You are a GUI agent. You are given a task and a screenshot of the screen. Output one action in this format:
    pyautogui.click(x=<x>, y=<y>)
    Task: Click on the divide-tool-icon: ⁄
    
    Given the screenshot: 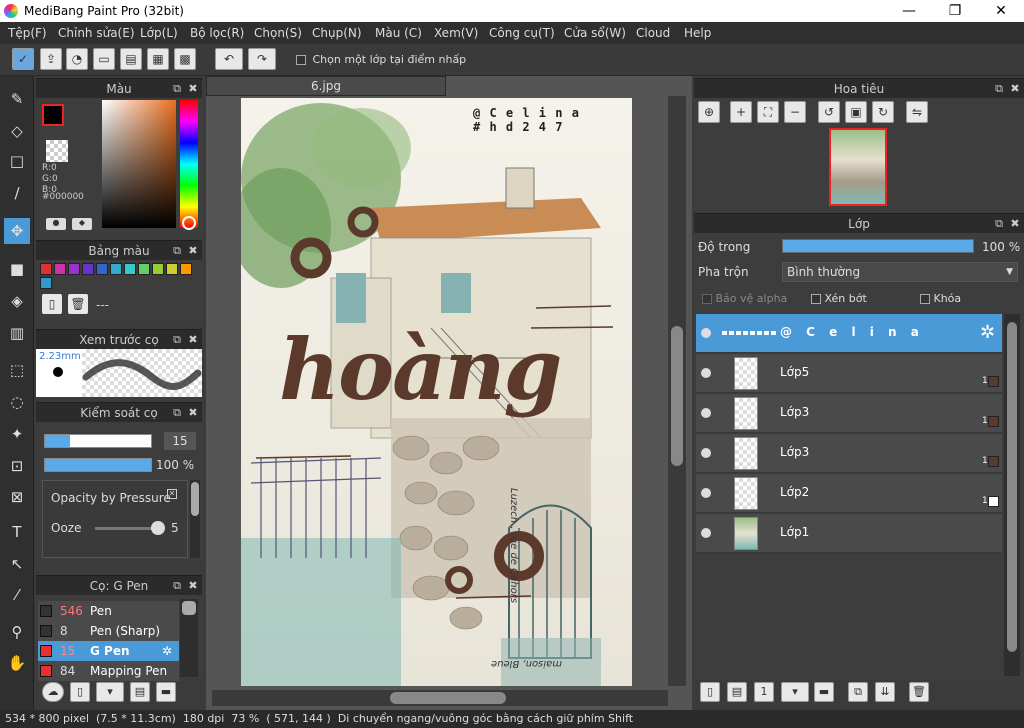 What is the action you would take?
    pyautogui.click(x=17, y=595)
    